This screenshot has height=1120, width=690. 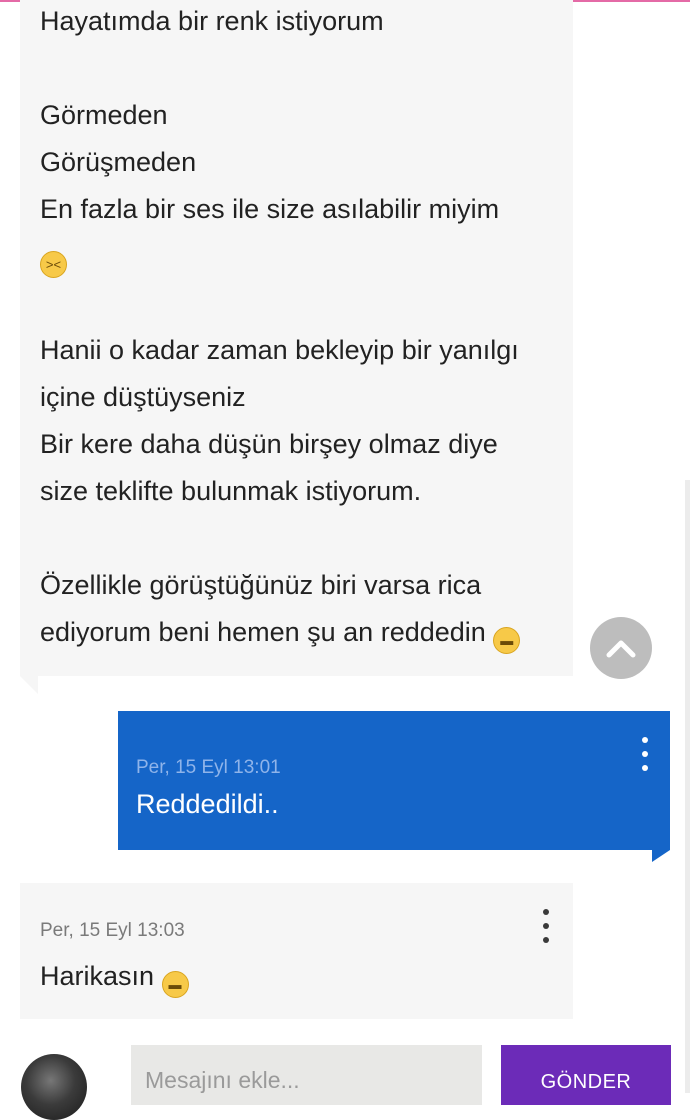 What do you see at coordinates (143, 397) in the screenshot?
I see `message-line: içine düştüyseniz` at bounding box center [143, 397].